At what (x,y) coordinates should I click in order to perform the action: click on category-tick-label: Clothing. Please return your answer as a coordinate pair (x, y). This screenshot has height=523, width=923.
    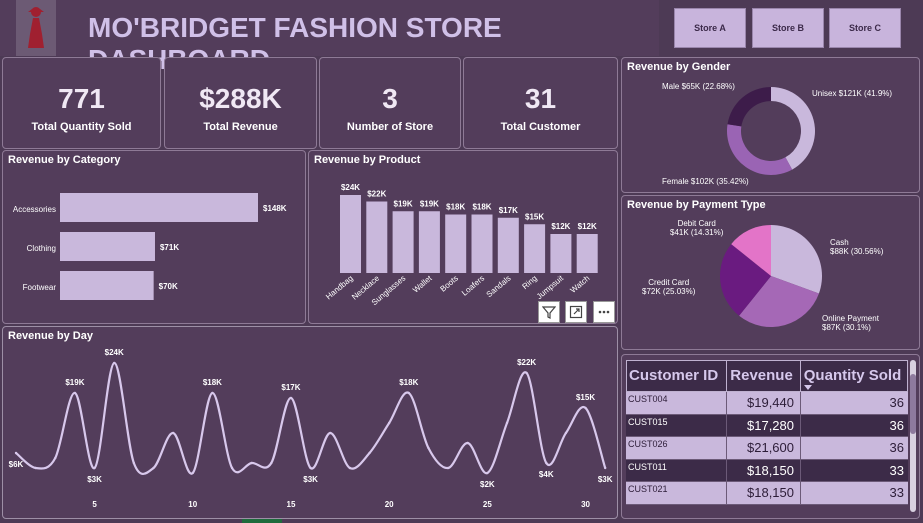
    Looking at the image, I should click on (41, 248).